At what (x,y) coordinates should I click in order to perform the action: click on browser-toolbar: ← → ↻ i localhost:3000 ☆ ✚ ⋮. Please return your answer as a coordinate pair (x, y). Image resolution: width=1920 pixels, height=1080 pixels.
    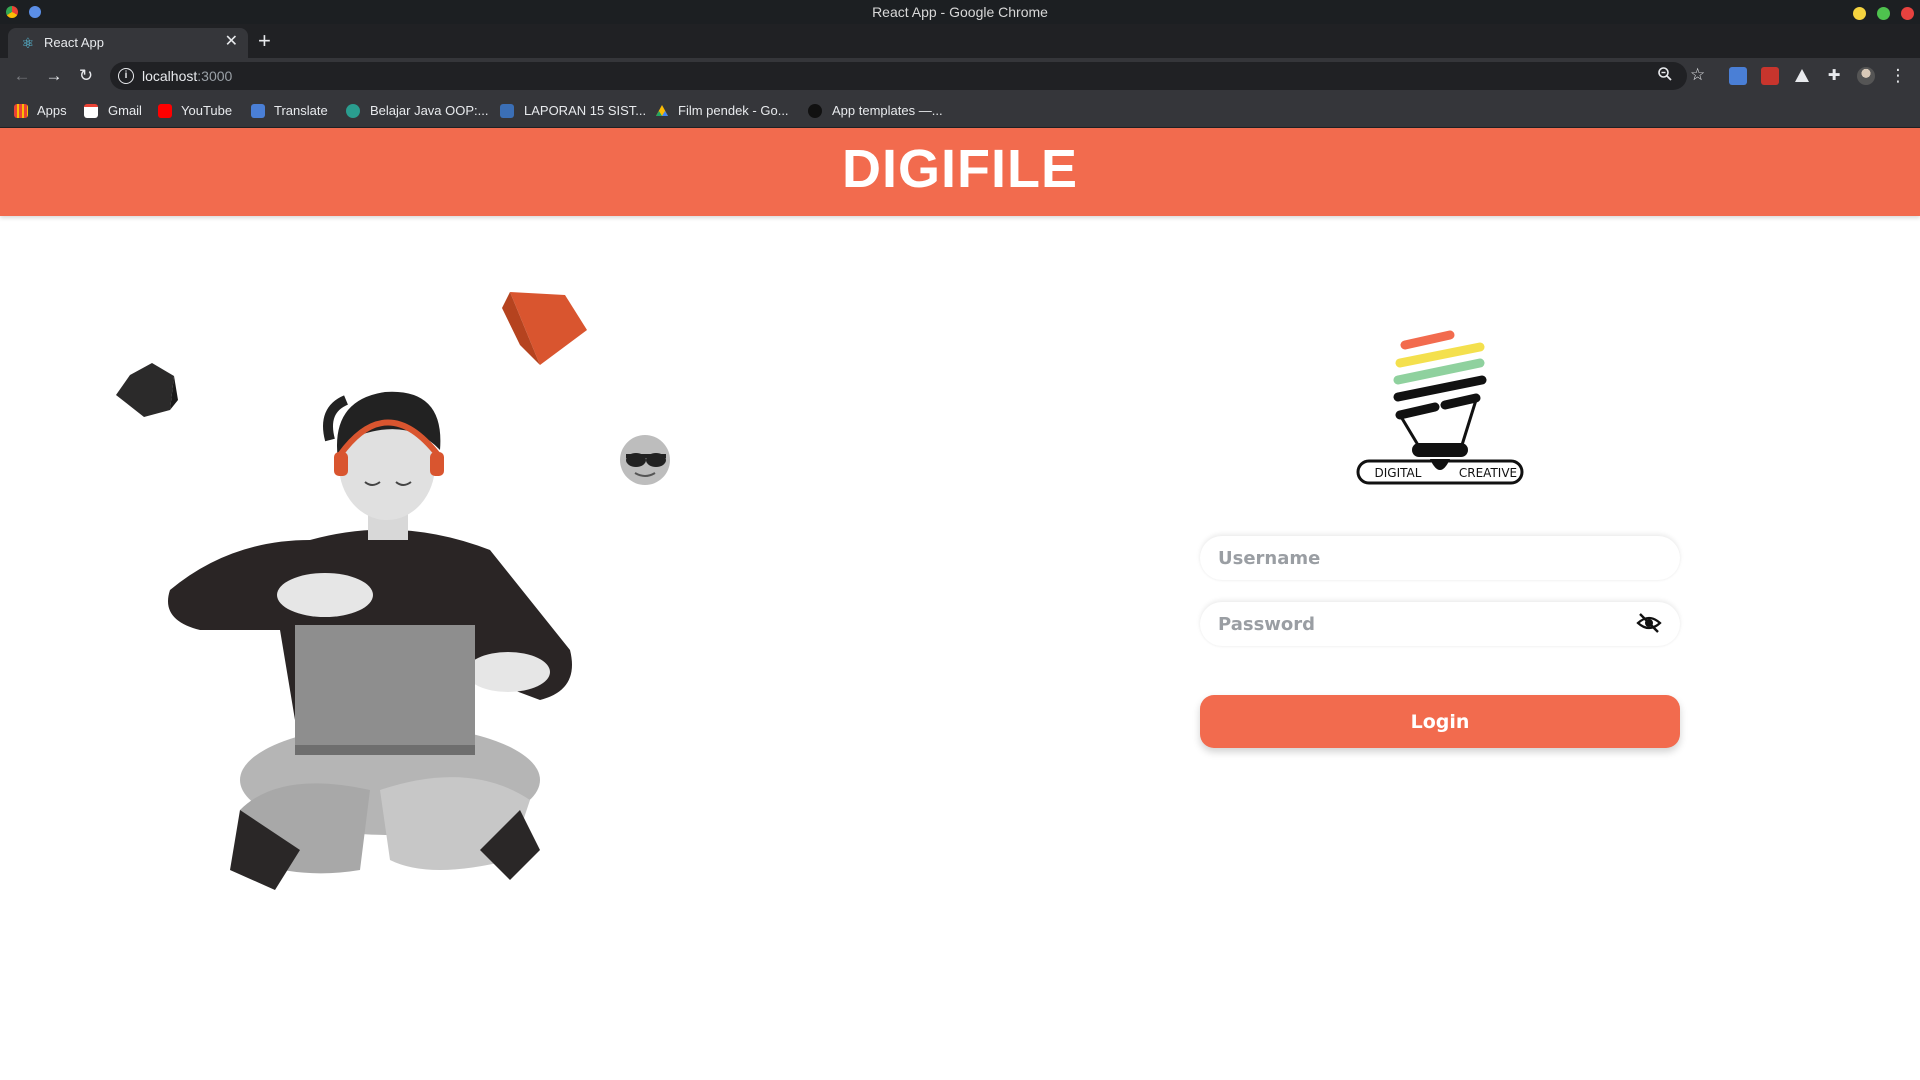
    Looking at the image, I should click on (960, 76).